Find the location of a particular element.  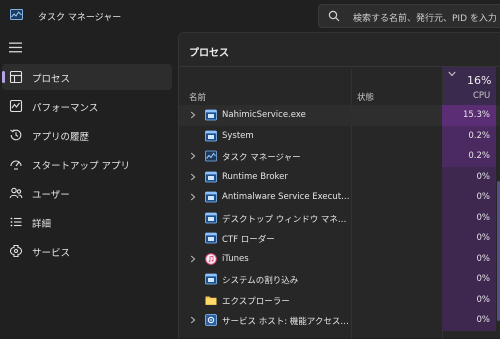

column-header-name: 名前 is located at coordinates (197, 97).